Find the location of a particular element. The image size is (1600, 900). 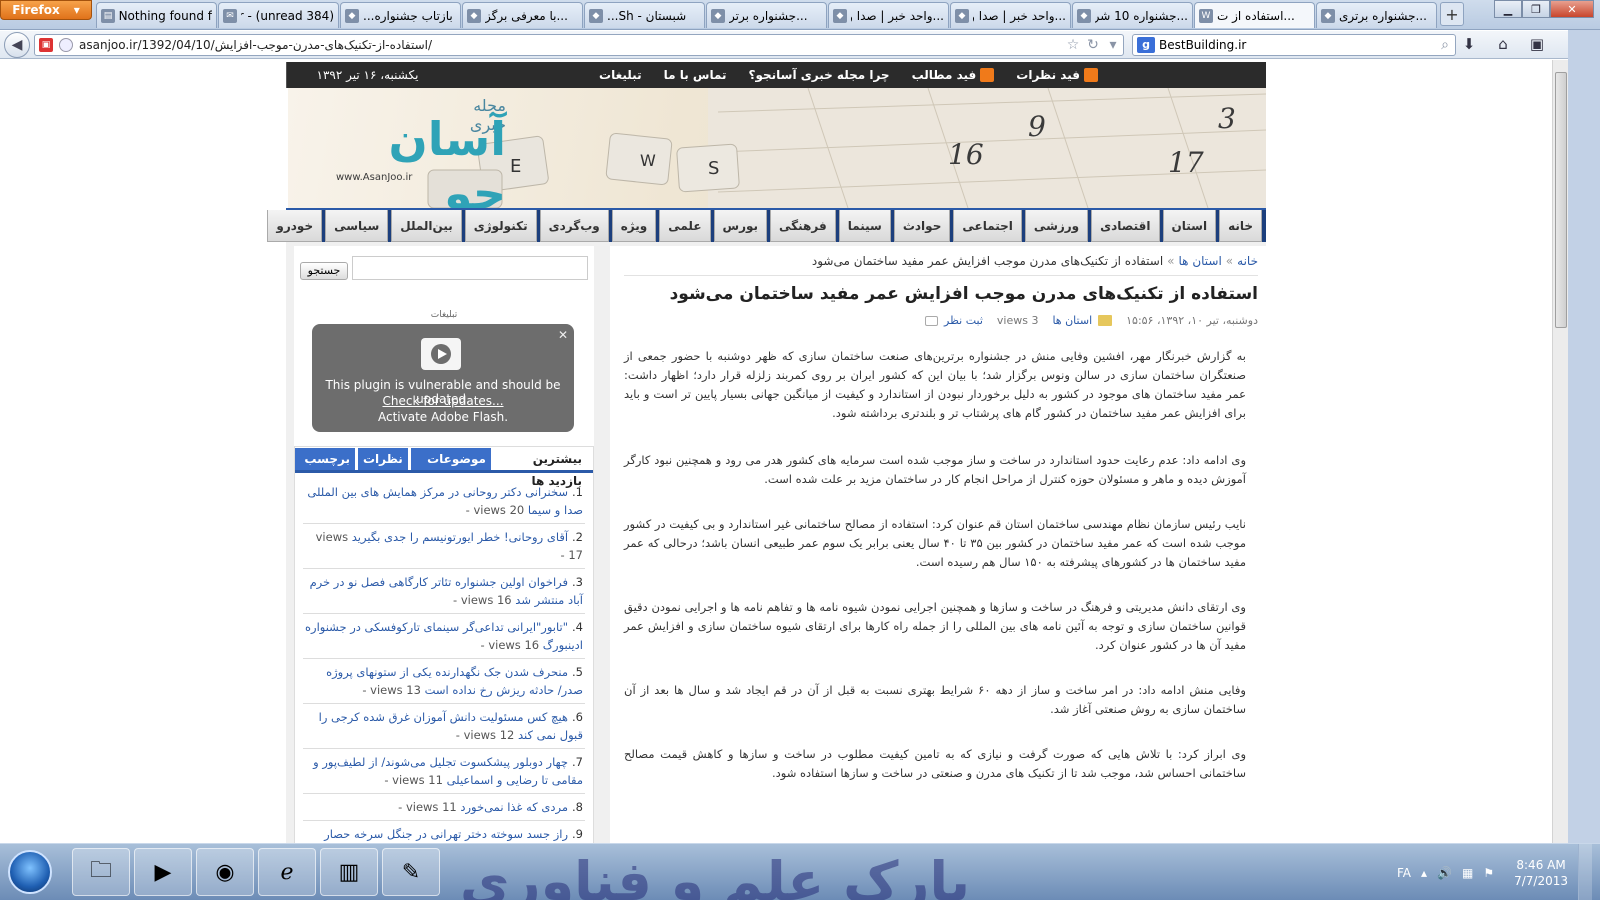

clock: 8:46 AM 7/7/2013 is located at coordinates (1541, 873).